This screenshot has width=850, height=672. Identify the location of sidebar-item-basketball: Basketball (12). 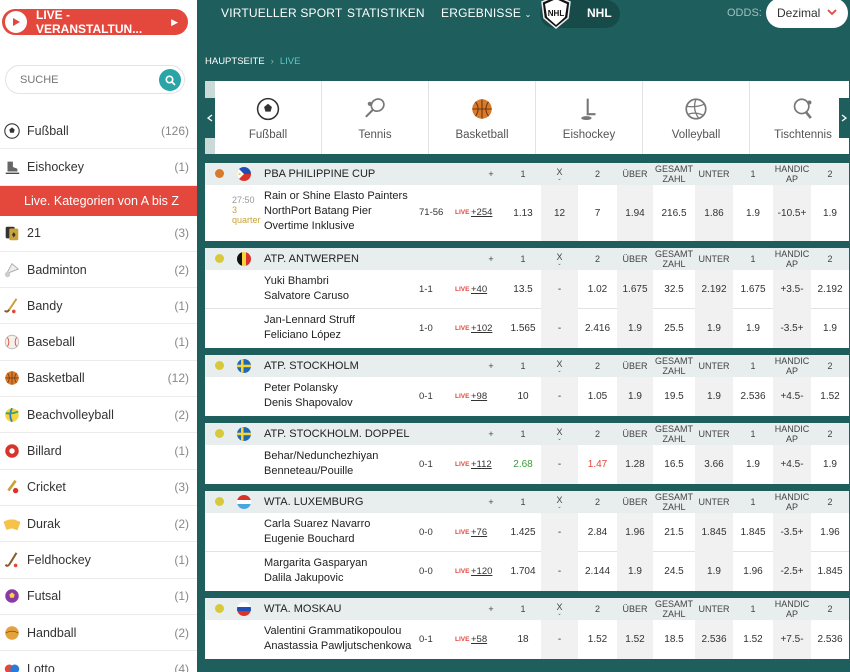
(98, 379).